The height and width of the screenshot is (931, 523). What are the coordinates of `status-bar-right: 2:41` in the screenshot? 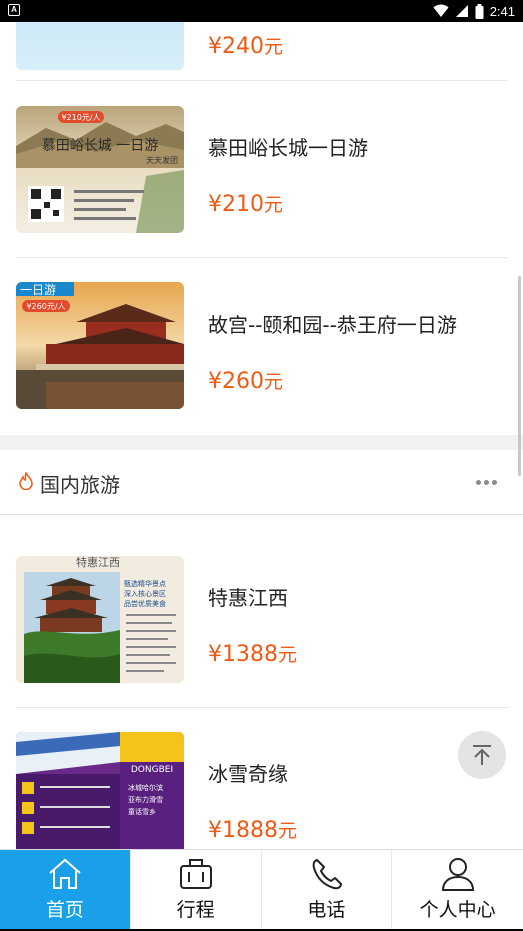 It's located at (474, 11).